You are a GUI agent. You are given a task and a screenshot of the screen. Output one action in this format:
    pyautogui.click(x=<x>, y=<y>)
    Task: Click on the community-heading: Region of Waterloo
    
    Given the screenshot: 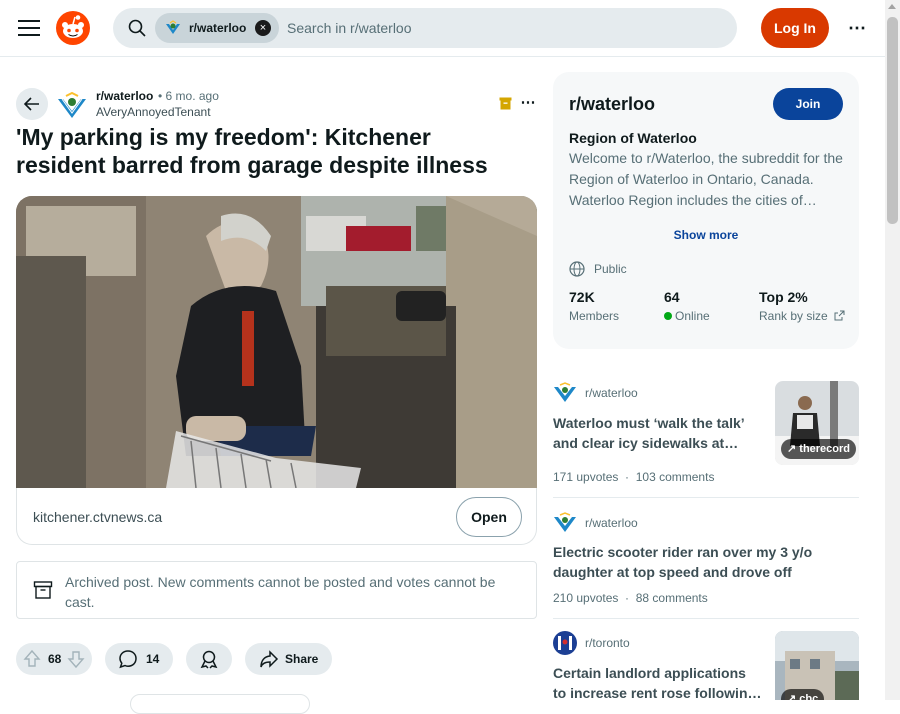 What is the action you would take?
    pyautogui.click(x=633, y=138)
    